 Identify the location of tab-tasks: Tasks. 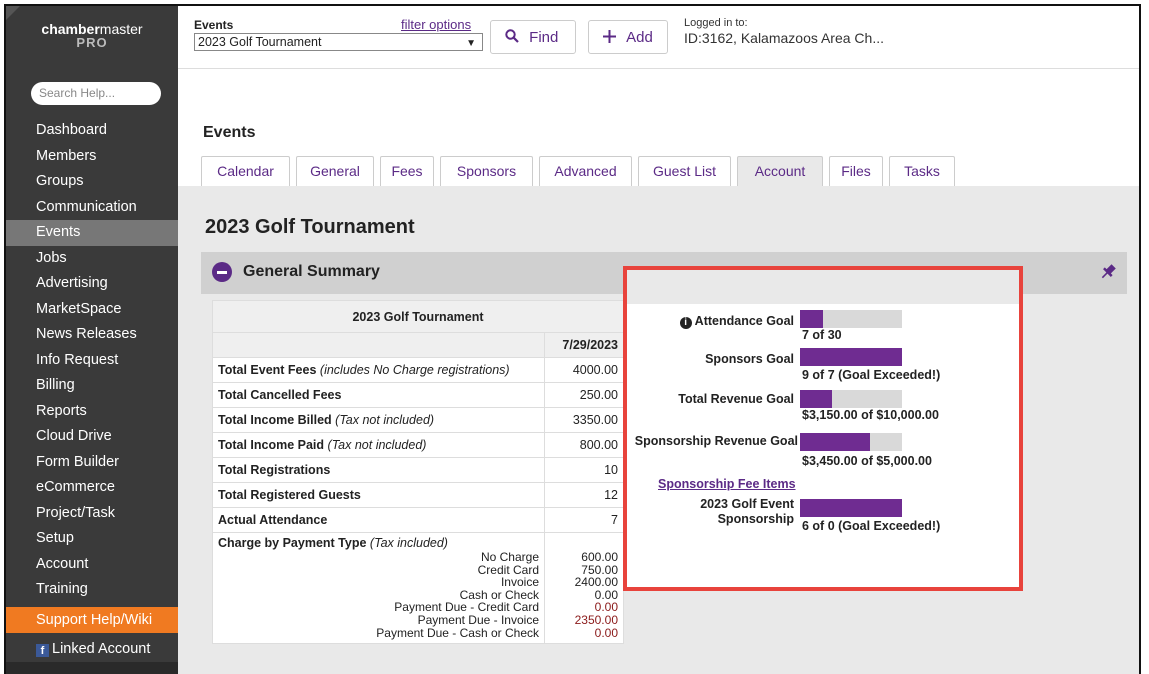
(922, 171).